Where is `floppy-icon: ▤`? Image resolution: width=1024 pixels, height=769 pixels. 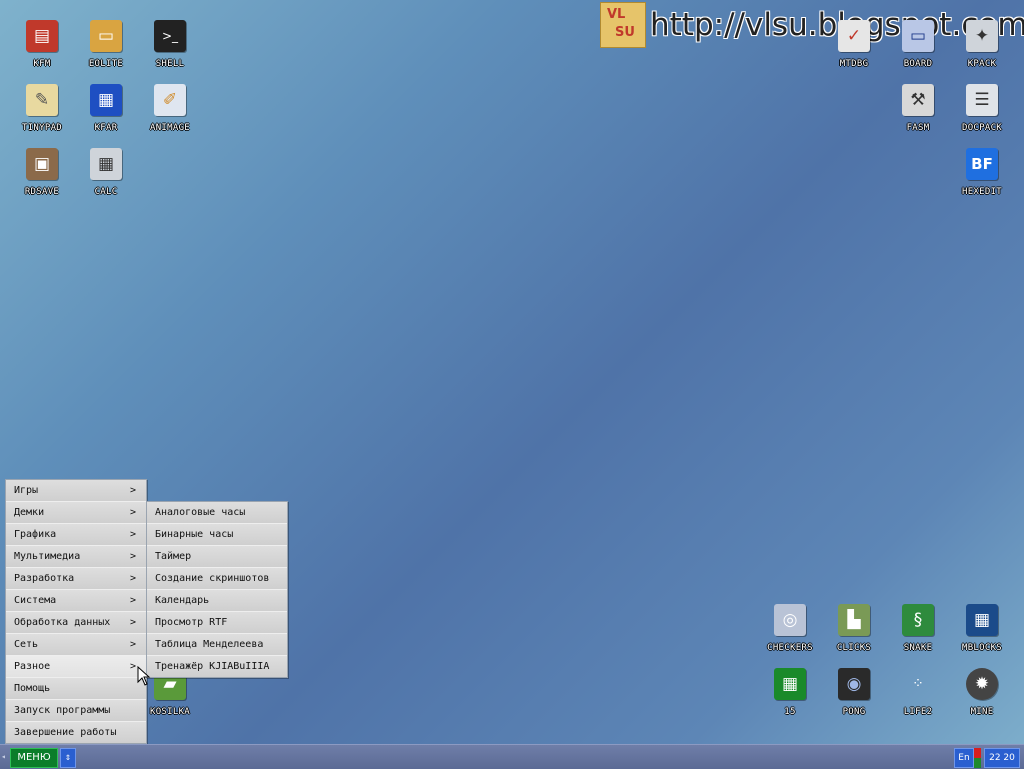
floppy-icon: ▤ is located at coordinates (42, 36).